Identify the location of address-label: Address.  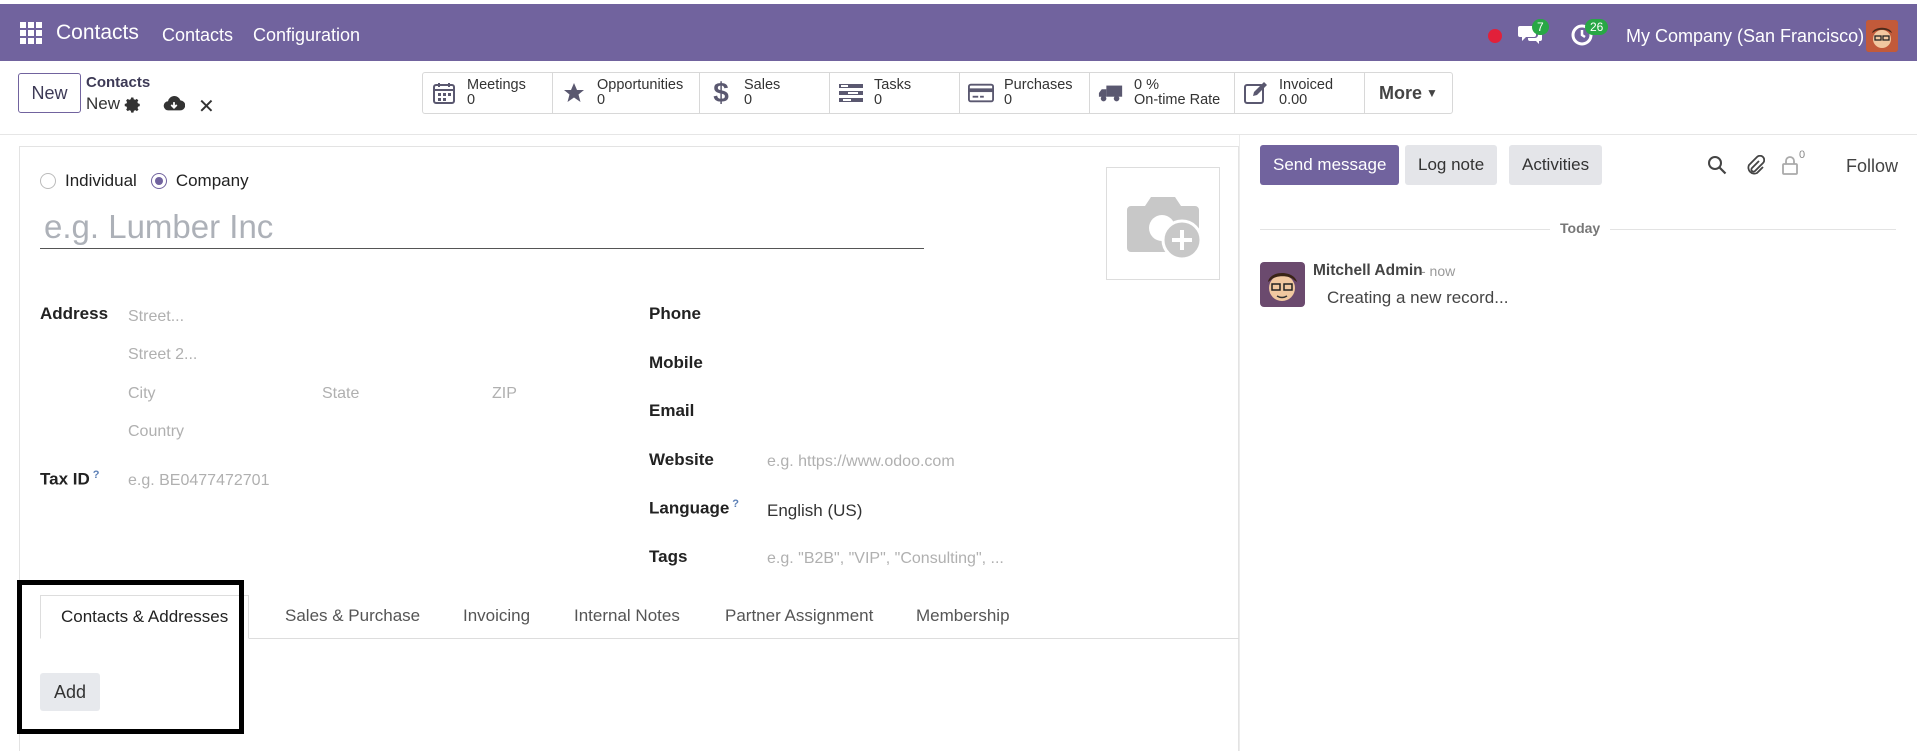
(74, 313).